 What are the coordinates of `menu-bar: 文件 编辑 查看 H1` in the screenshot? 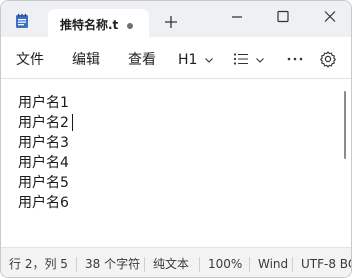 It's located at (176, 59).